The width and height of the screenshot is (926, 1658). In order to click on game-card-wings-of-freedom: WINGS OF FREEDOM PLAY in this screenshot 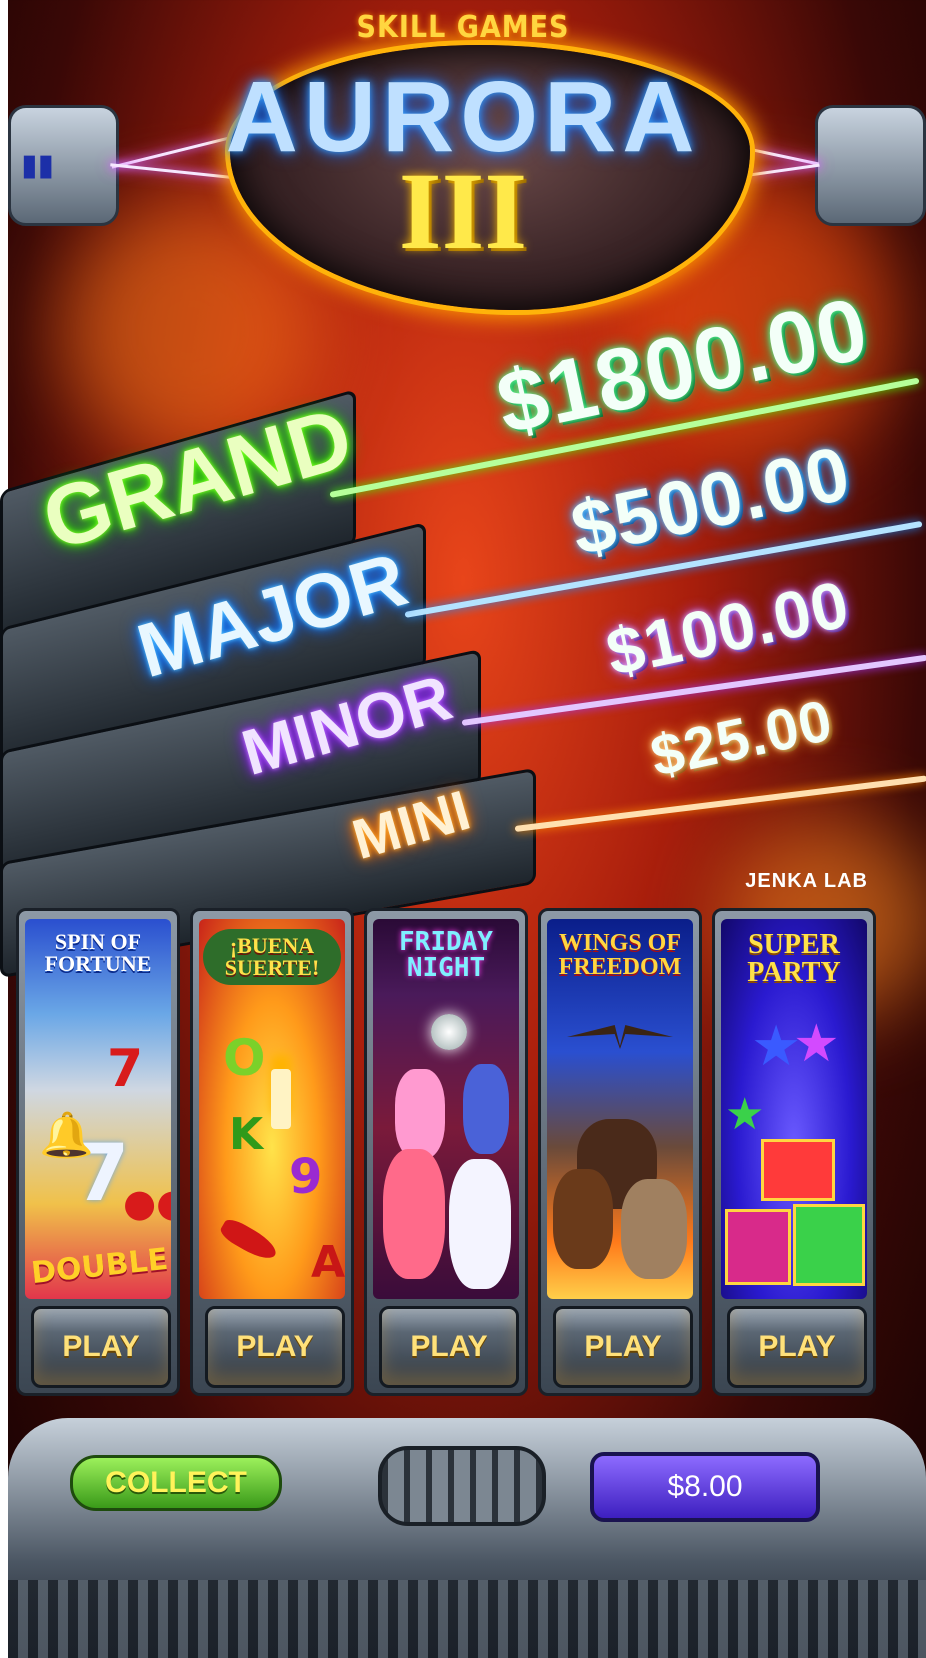, I will do `click(620, 1152)`.